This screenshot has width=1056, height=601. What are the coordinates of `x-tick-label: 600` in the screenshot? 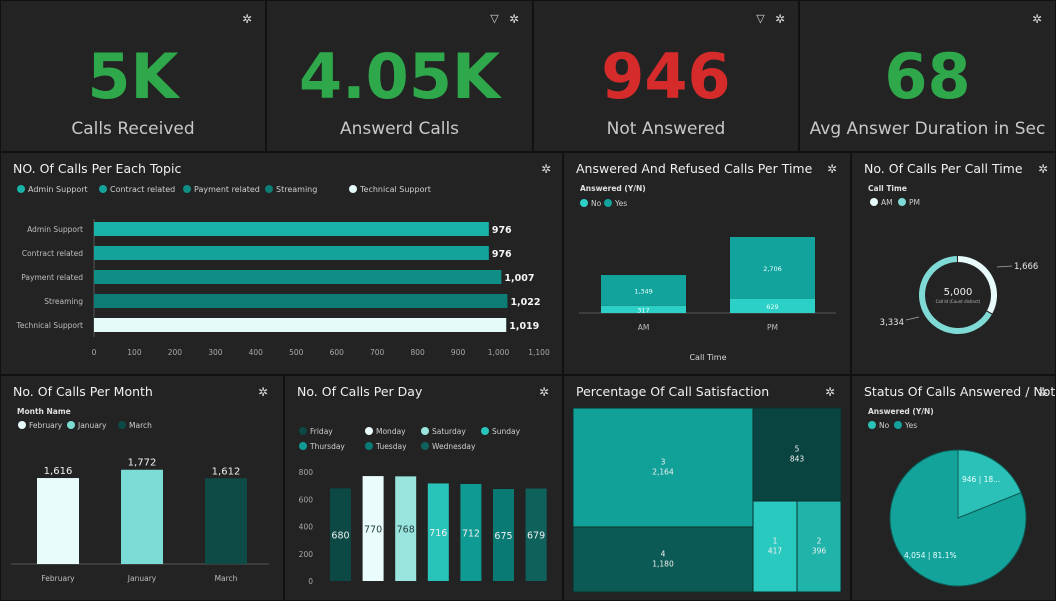 It's located at (337, 352).